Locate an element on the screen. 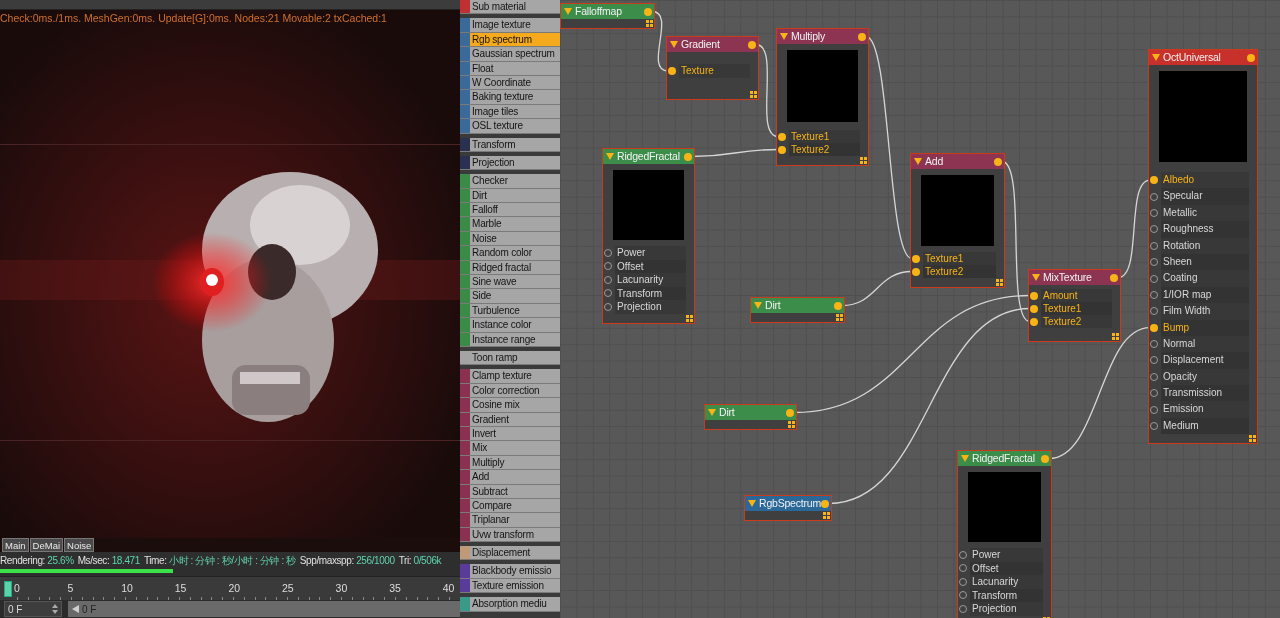  node-type-item: Blackbody emissio is located at coordinates (515, 571).